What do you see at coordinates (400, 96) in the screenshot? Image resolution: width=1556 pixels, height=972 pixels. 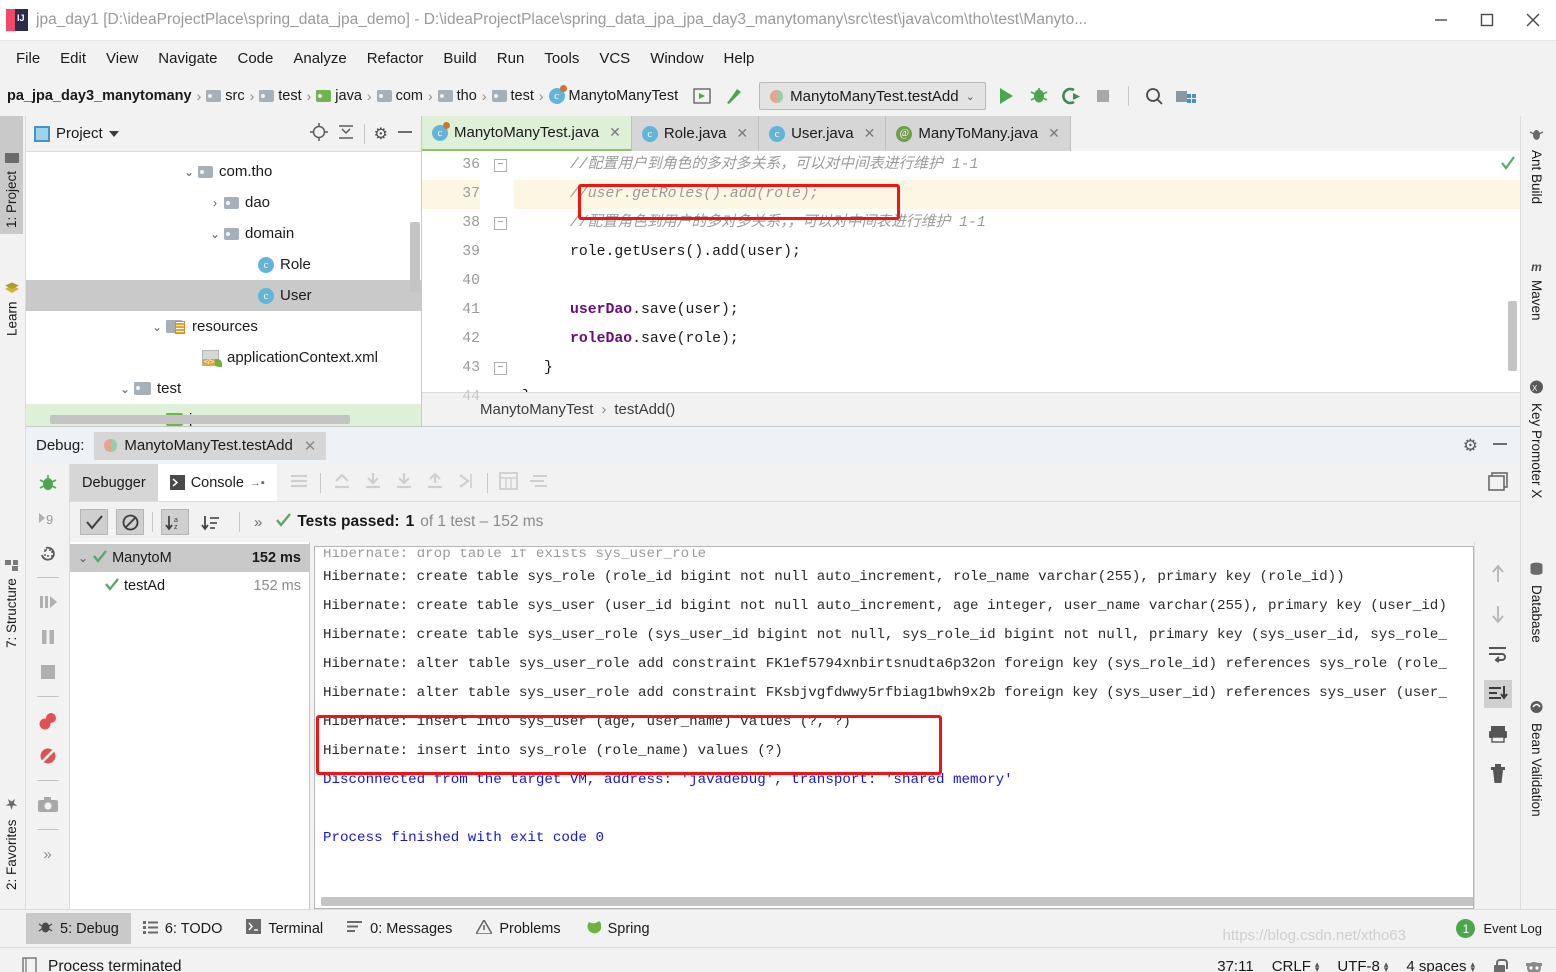 I see `breadcrumb-com: com` at bounding box center [400, 96].